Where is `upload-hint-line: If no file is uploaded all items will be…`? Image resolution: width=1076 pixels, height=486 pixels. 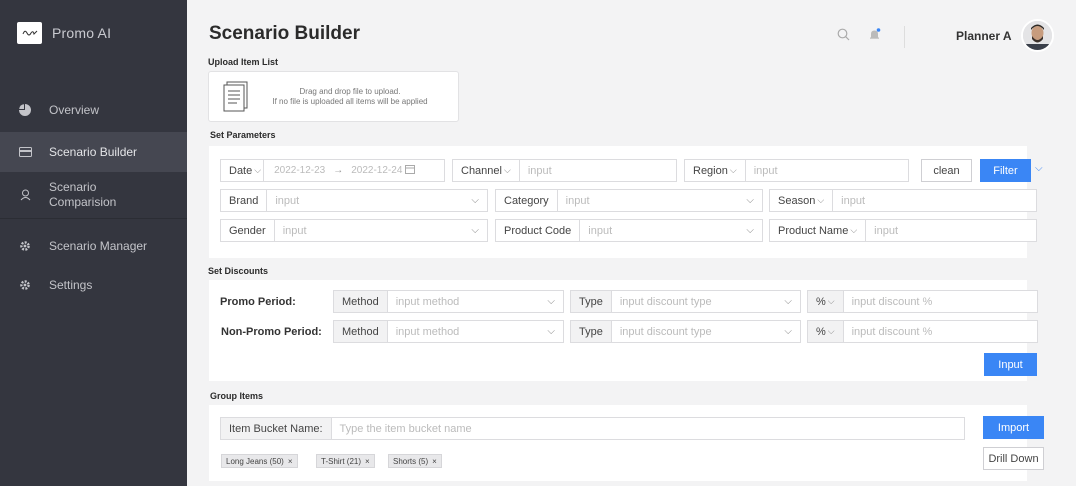
upload-hint-line: If no file is uploaded all items will be… is located at coordinates (350, 101).